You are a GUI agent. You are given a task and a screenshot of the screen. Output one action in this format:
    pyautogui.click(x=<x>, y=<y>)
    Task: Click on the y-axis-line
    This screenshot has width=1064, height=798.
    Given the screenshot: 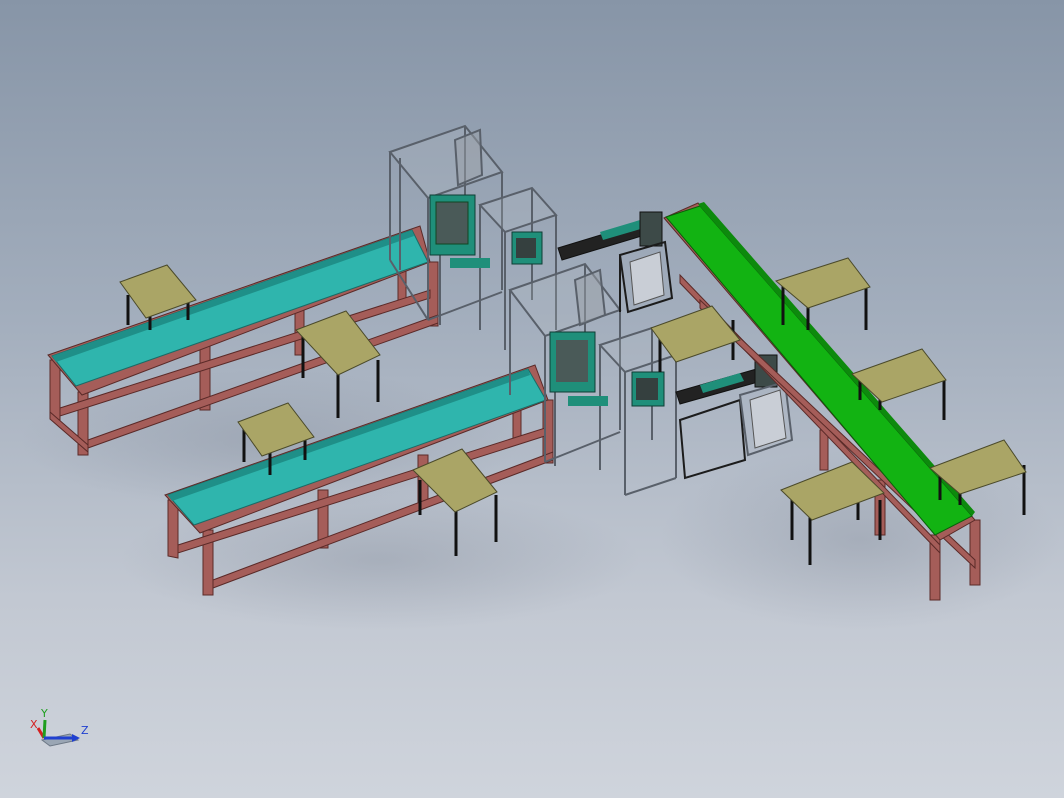 What is the action you would take?
    pyautogui.click(x=44, y=729)
    